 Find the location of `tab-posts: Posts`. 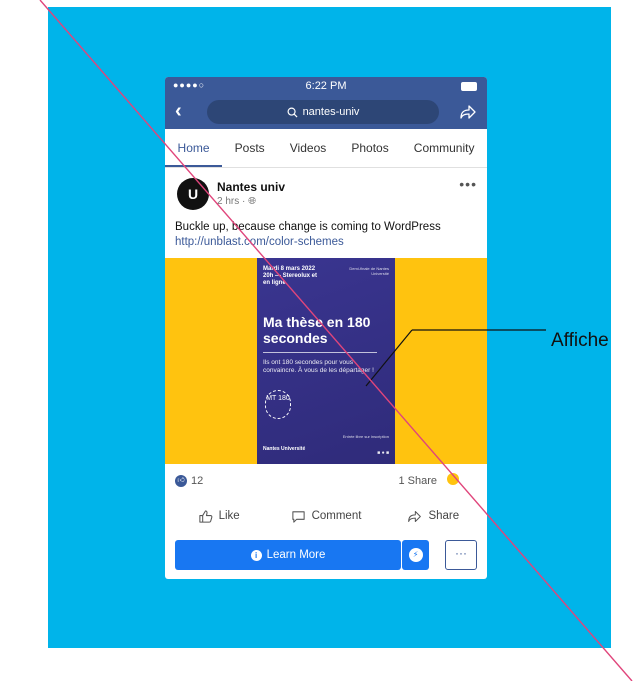

tab-posts: Posts is located at coordinates (249, 148).